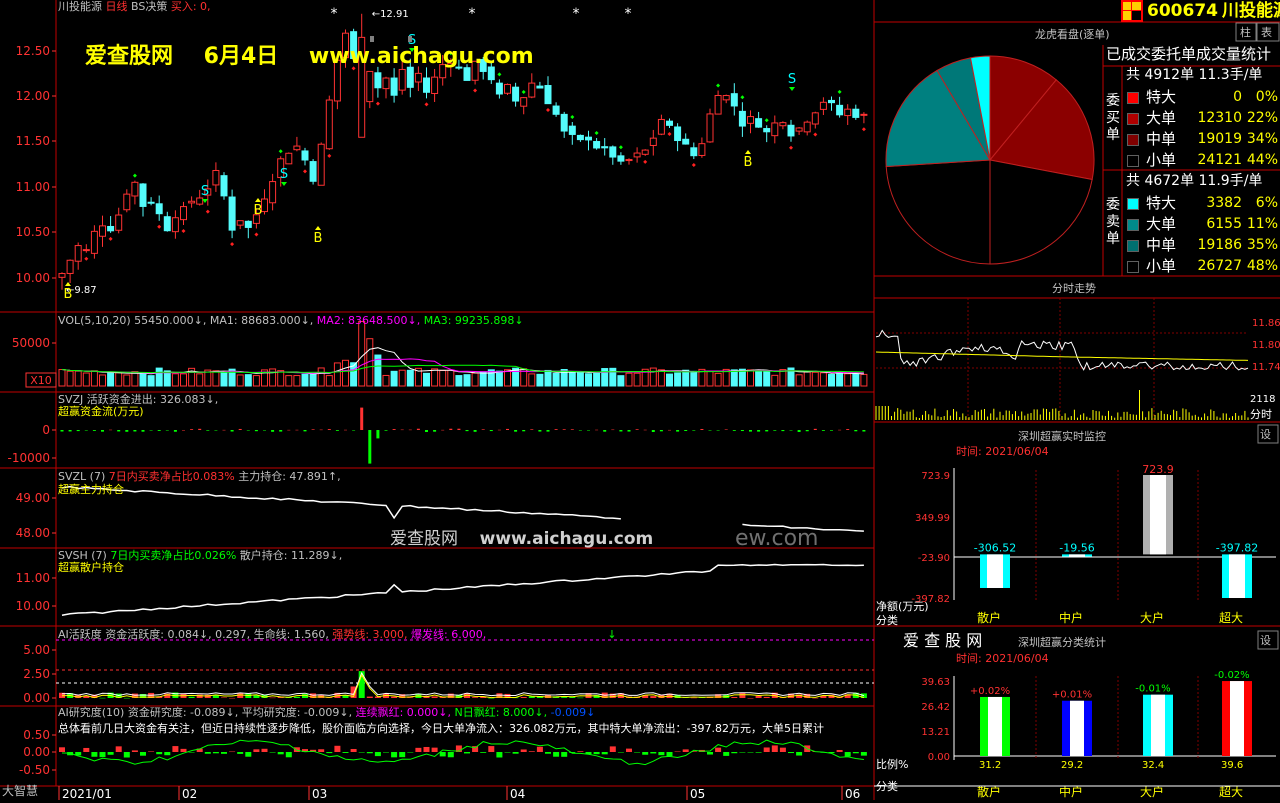 The width and height of the screenshot is (1280, 803). I want to click on monitor1-settings-button: 设, so click(1265, 434).